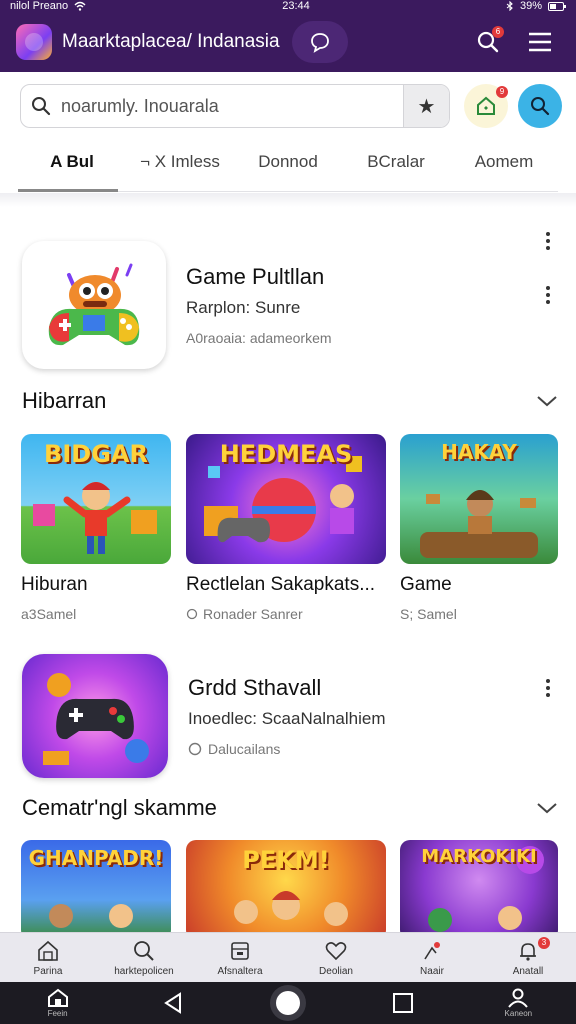 The height and width of the screenshot is (1024, 576). What do you see at coordinates (479, 528) in the screenshot?
I see `game-card: HAKAY Game S; Samel` at bounding box center [479, 528].